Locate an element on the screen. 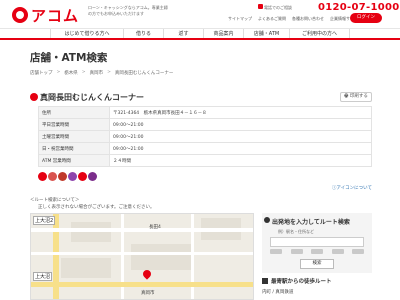 This screenshot has width=400, height=300. row-label: 平日営業時間 is located at coordinates (74, 124).